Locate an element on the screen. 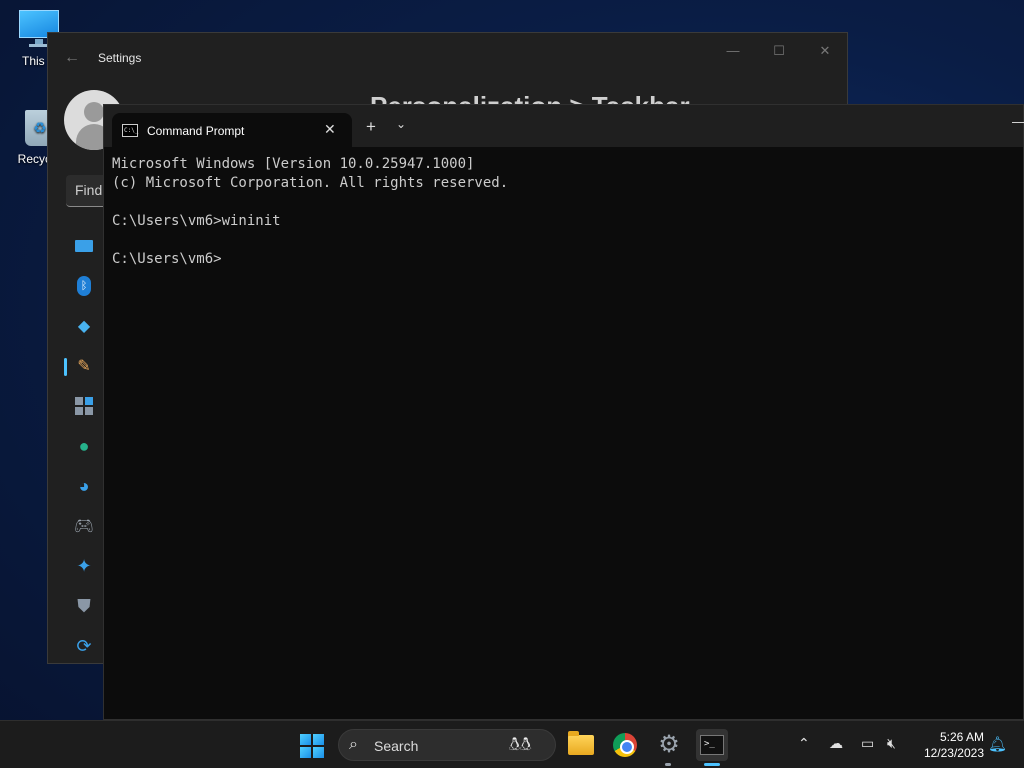 The width and height of the screenshot is (1024, 768). start-icon is located at coordinates (312, 746).